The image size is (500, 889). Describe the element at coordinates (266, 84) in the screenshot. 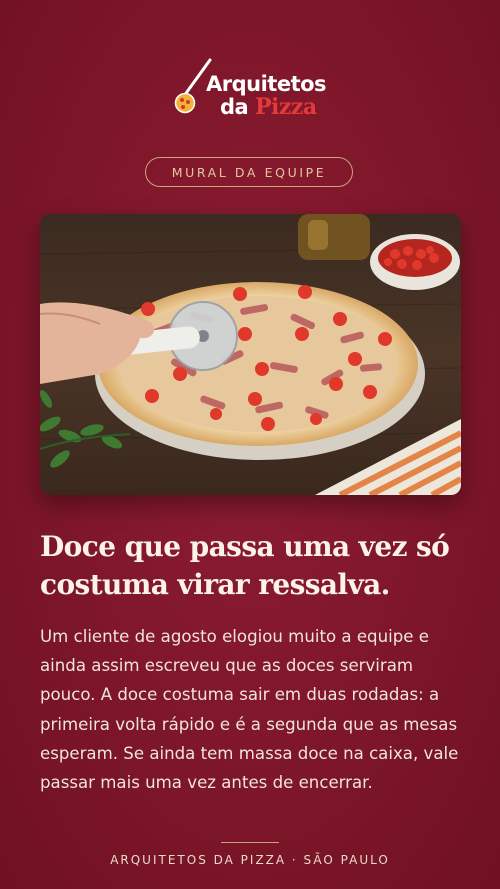

I see `brand-name-line1: Arquitetos` at that location.